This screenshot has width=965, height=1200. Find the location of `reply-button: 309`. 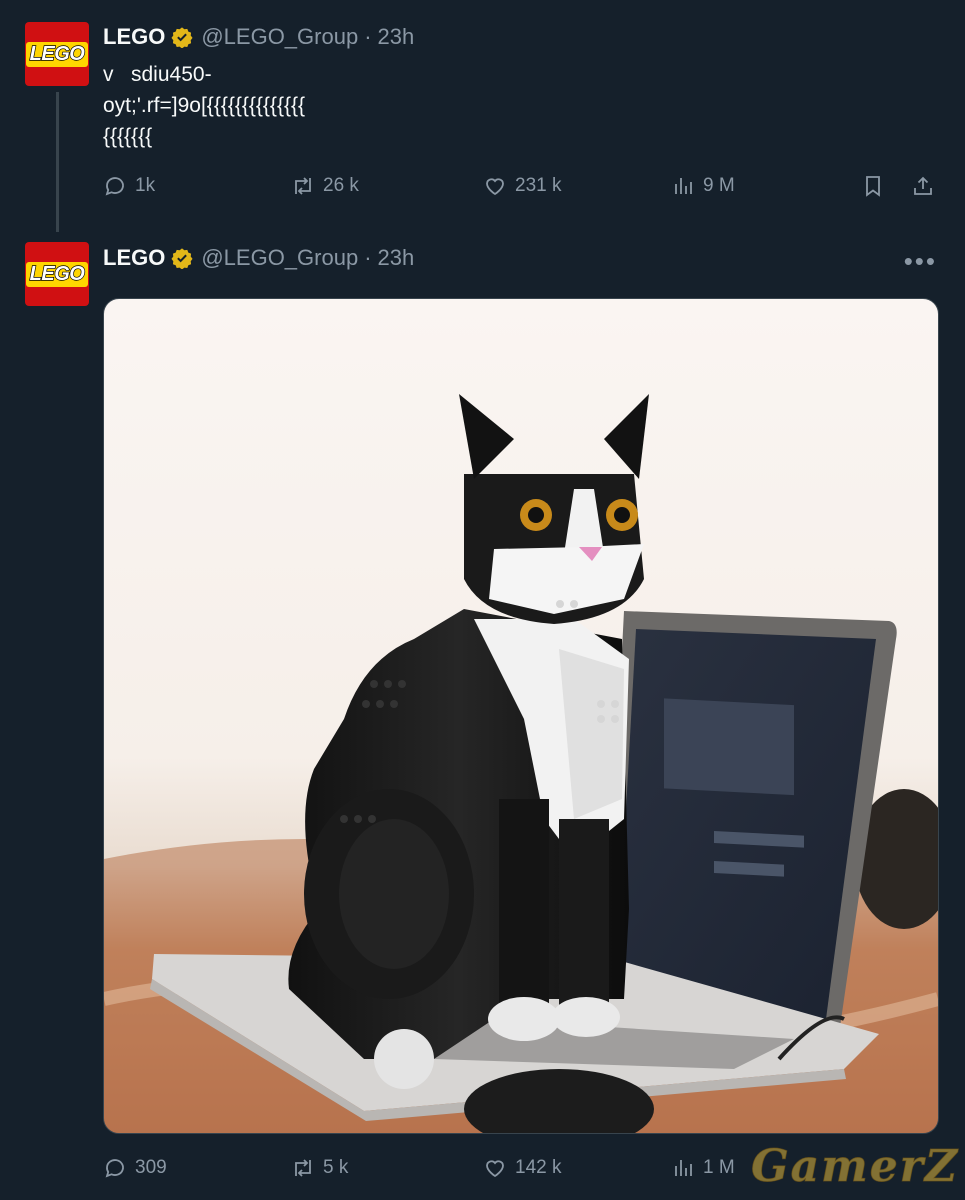

reply-button: 309 is located at coordinates (135, 1168).